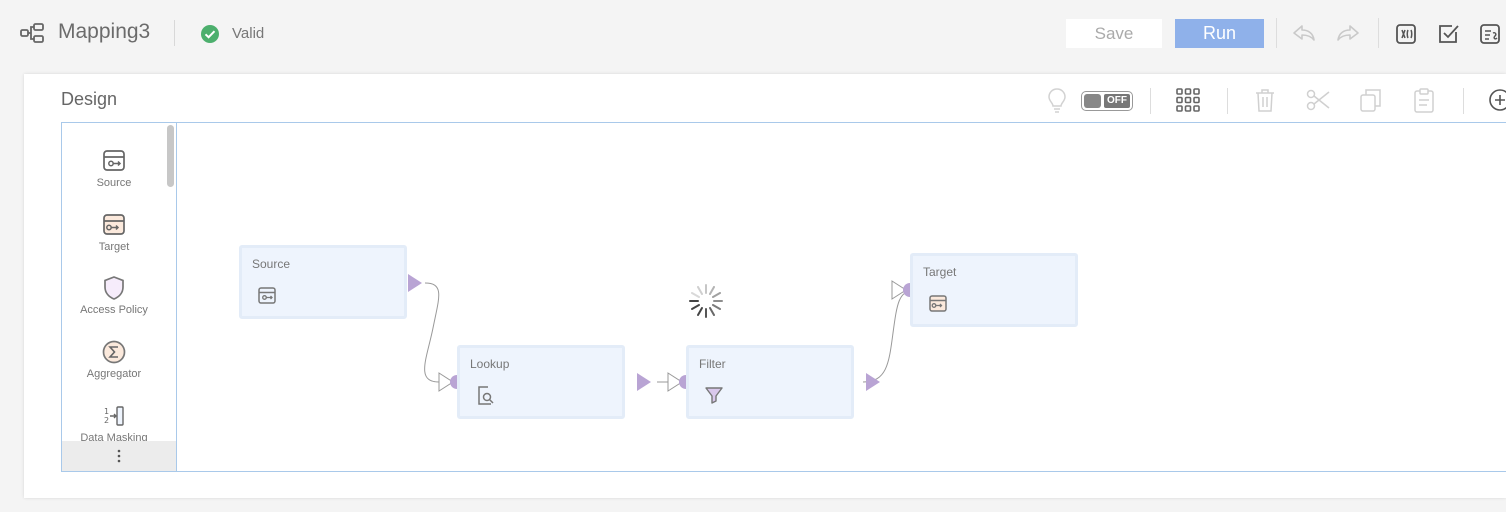 The width and height of the screenshot is (1506, 512). Describe the element at coordinates (106, 411) in the screenshot. I see `svg-text: 1` at that location.